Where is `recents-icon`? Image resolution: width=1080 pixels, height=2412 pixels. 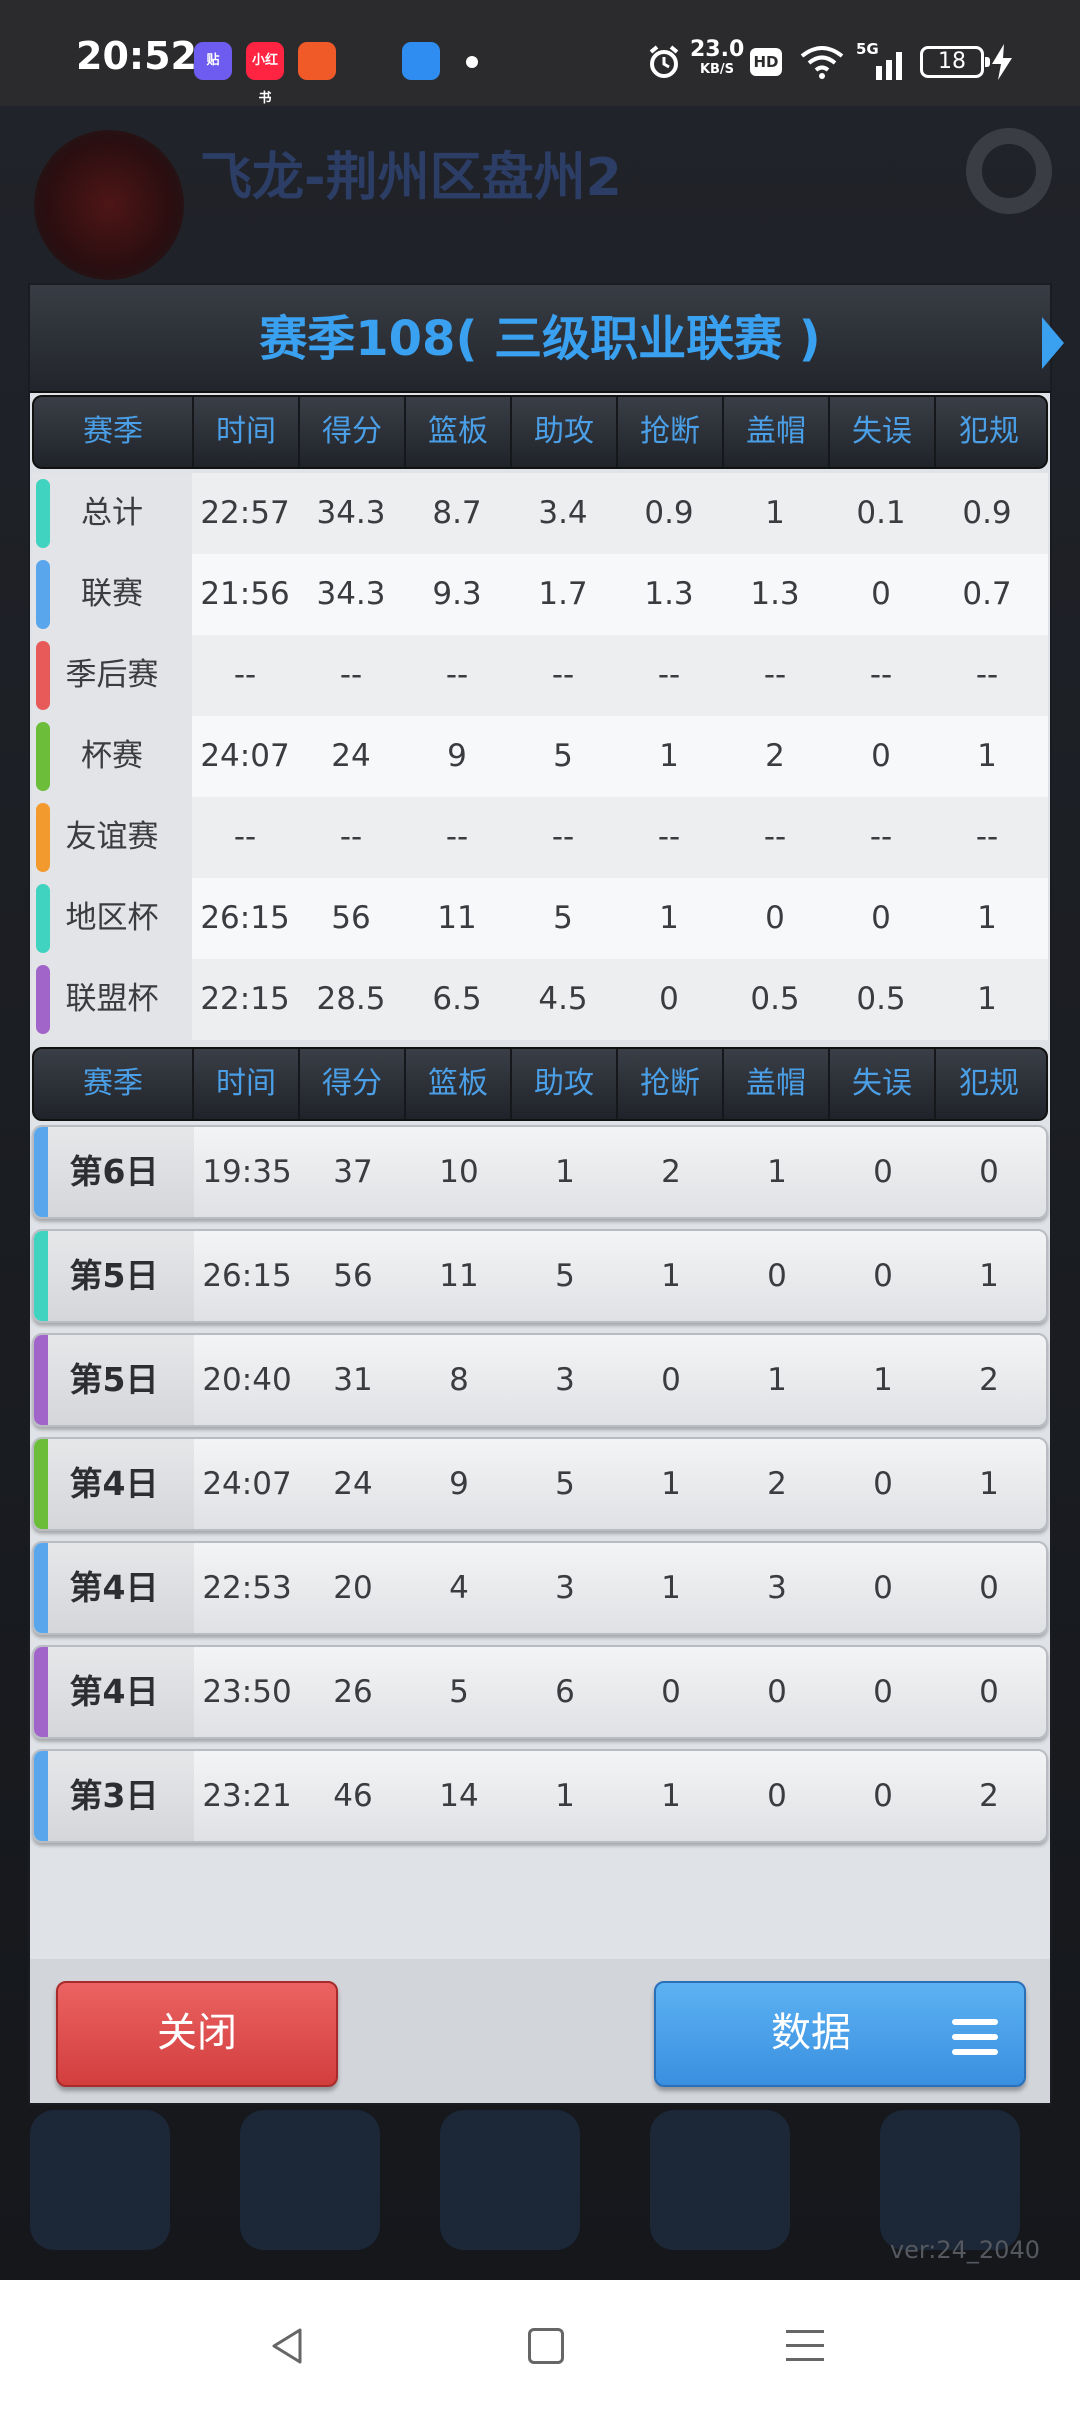 recents-icon is located at coordinates (805, 2351).